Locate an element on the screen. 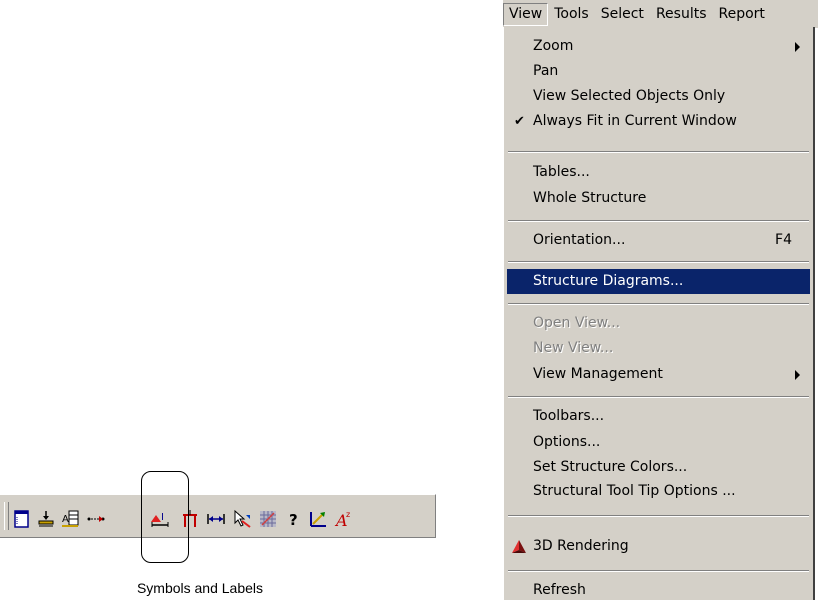 Image resolution: width=818 pixels, height=603 pixels. menu-select: Select is located at coordinates (622, 14).